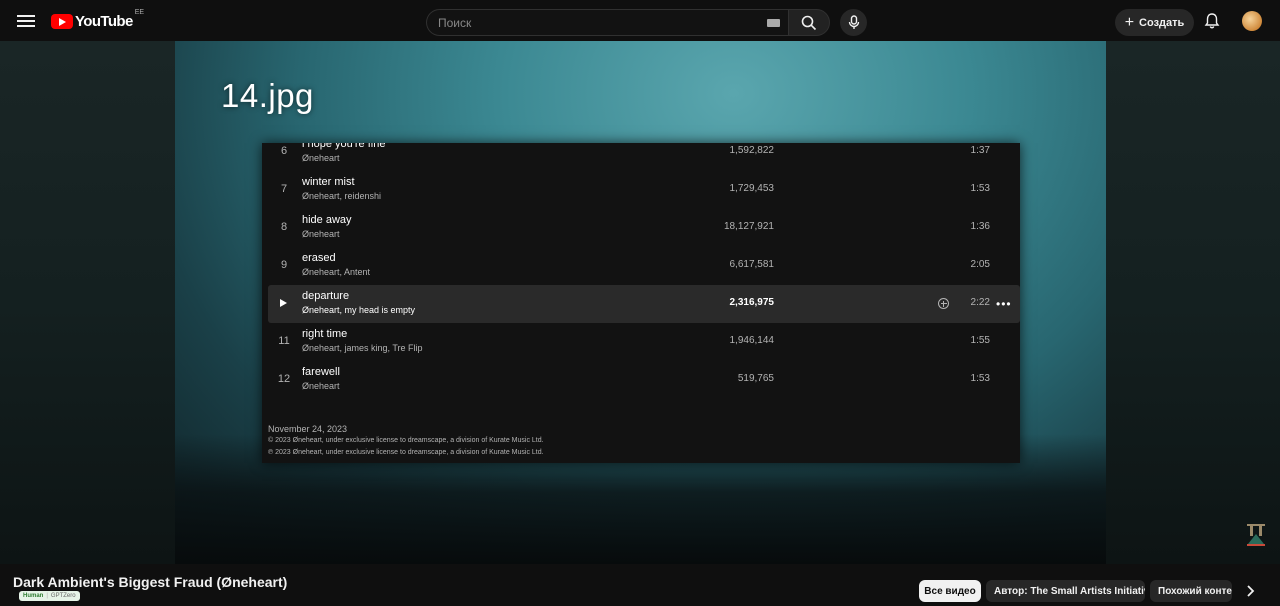 Image resolution: width=1280 pixels, height=606 pixels. What do you see at coordinates (1193, 302) in the screenshot?
I see `ambient-glow-right` at bounding box center [1193, 302].